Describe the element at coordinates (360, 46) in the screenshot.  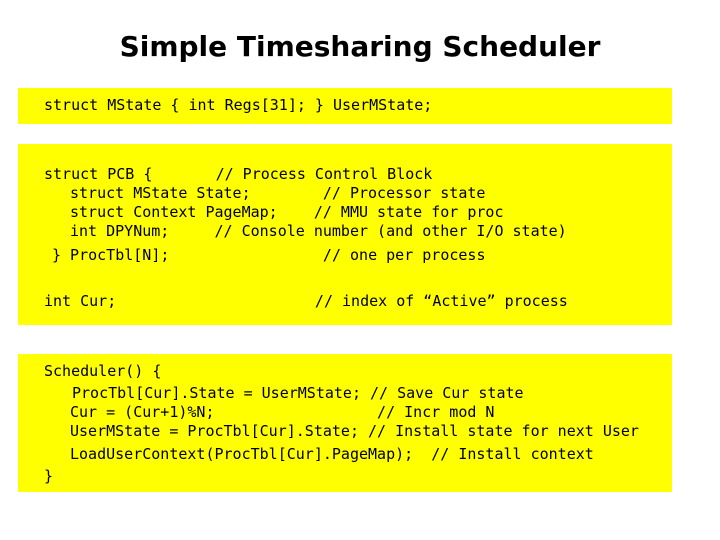
I see `slide-title: Simple Timesharing Scheduler` at that location.